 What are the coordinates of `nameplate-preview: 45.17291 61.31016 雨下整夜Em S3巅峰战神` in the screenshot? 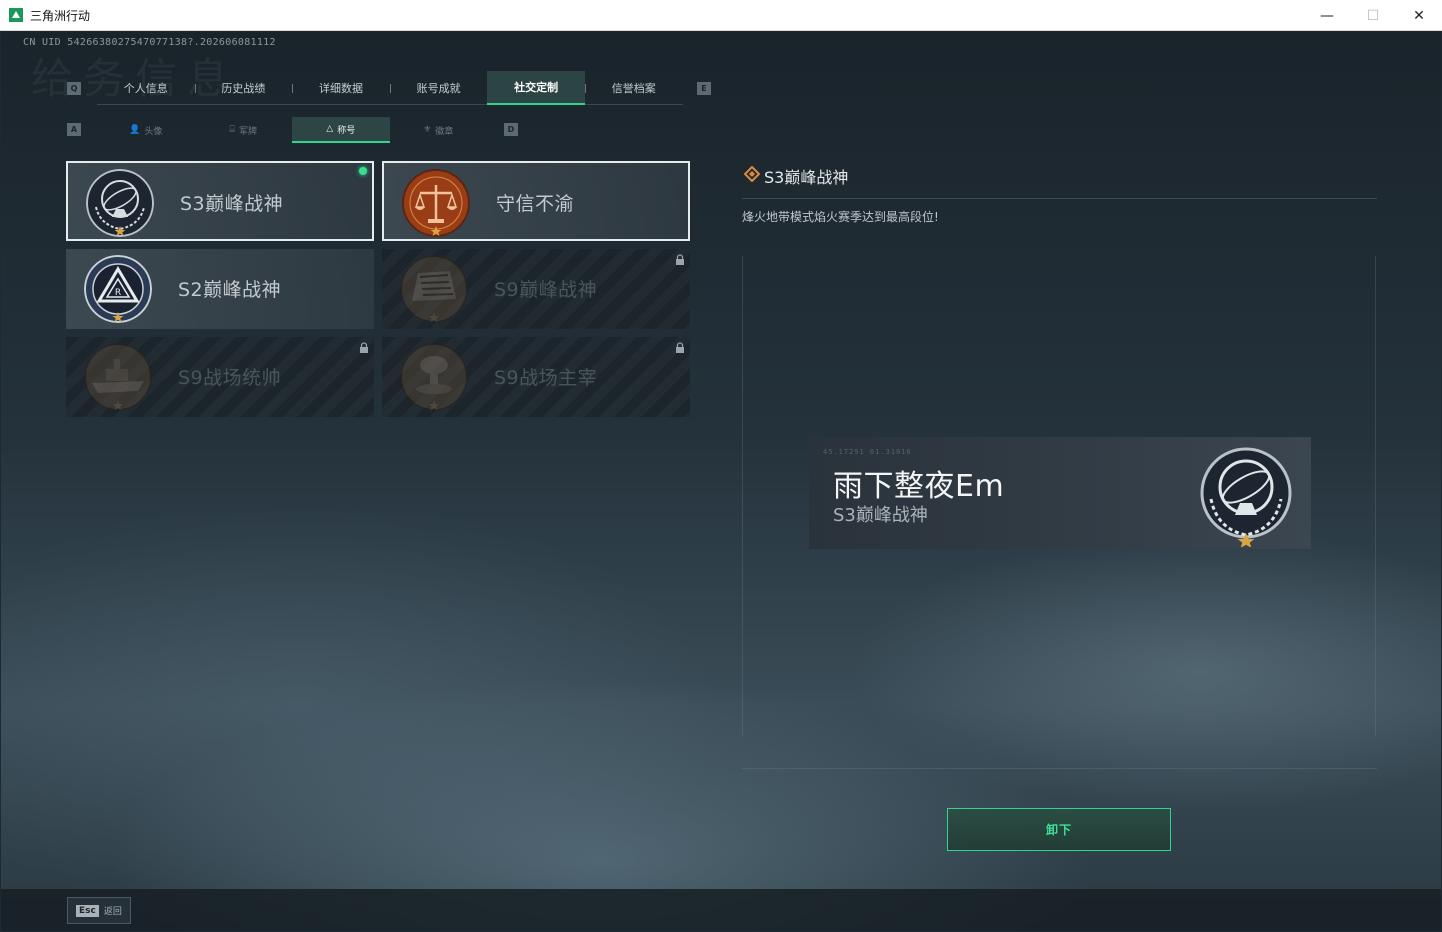 It's located at (1060, 493).